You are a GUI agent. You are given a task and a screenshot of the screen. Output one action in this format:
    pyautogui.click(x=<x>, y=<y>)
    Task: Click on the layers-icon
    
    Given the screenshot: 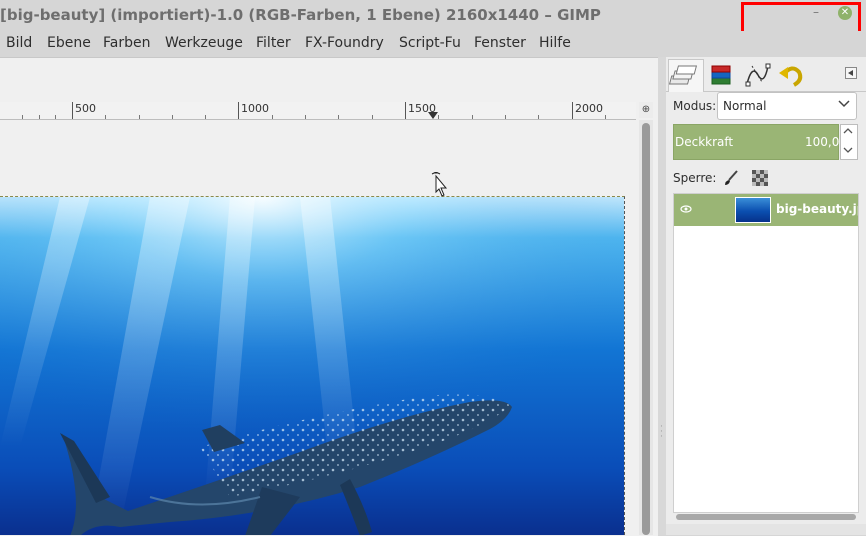 What is the action you would take?
    pyautogui.click(x=683, y=75)
    